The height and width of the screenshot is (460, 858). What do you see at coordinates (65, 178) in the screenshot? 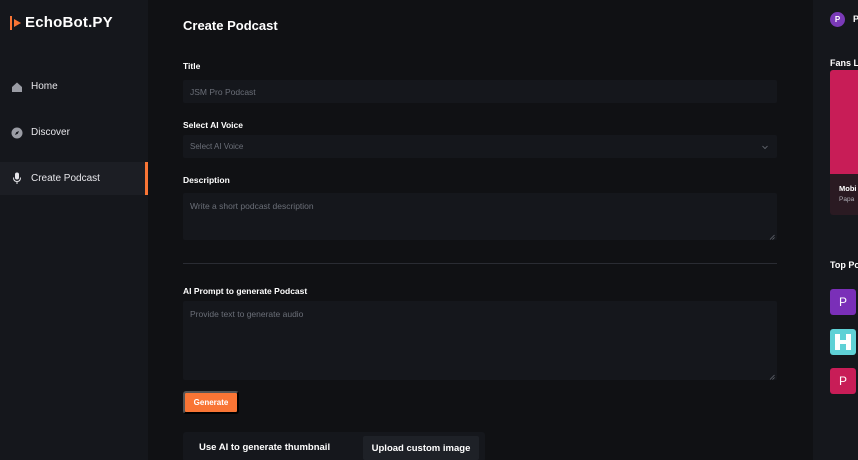
I see `sidebar-item-label: Create Podcast` at bounding box center [65, 178].